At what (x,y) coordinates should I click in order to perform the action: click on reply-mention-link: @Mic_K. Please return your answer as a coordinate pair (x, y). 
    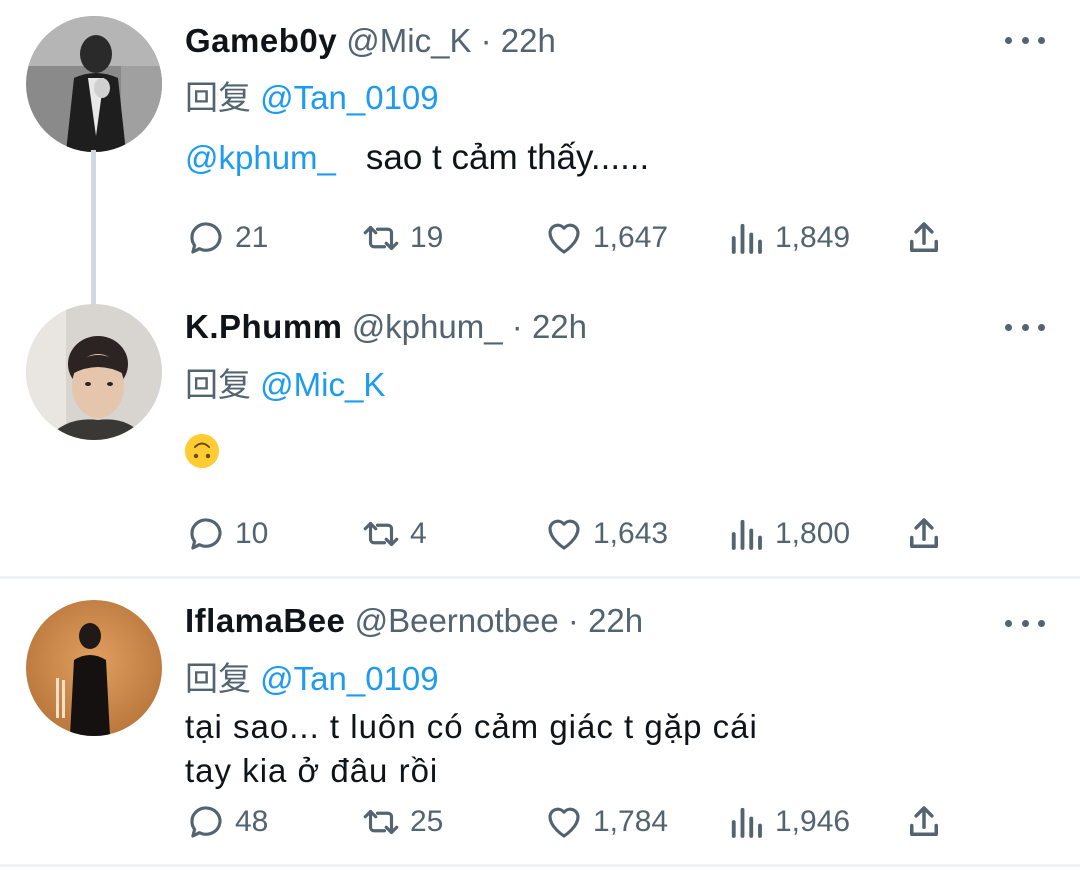
    Looking at the image, I should click on (322, 384).